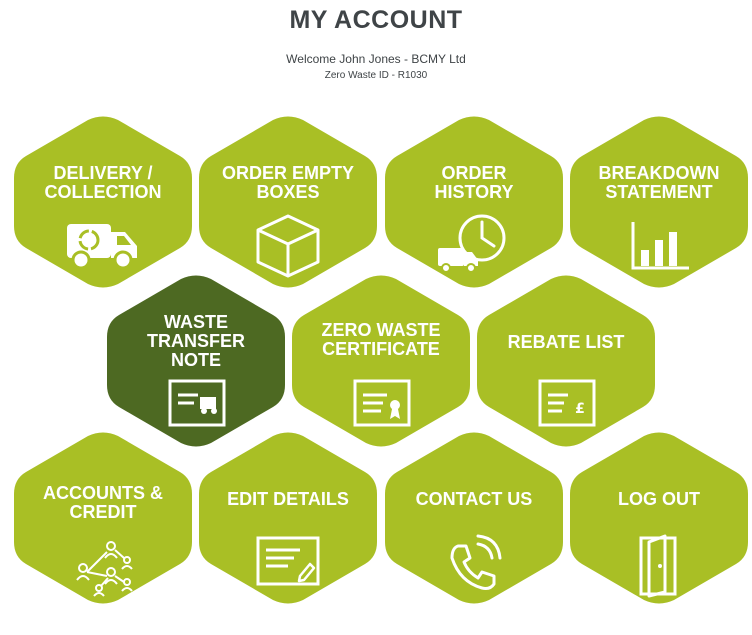 The width and height of the screenshot is (752, 635). I want to click on tile-label: EDIT DETAILS, so click(288, 499).